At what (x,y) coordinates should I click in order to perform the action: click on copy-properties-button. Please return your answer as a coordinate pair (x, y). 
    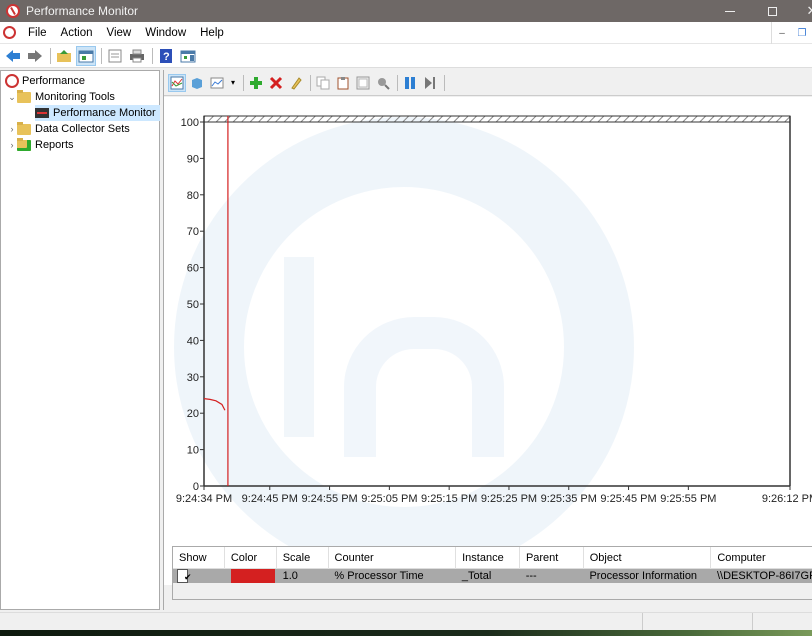
    Looking at the image, I should click on (323, 83).